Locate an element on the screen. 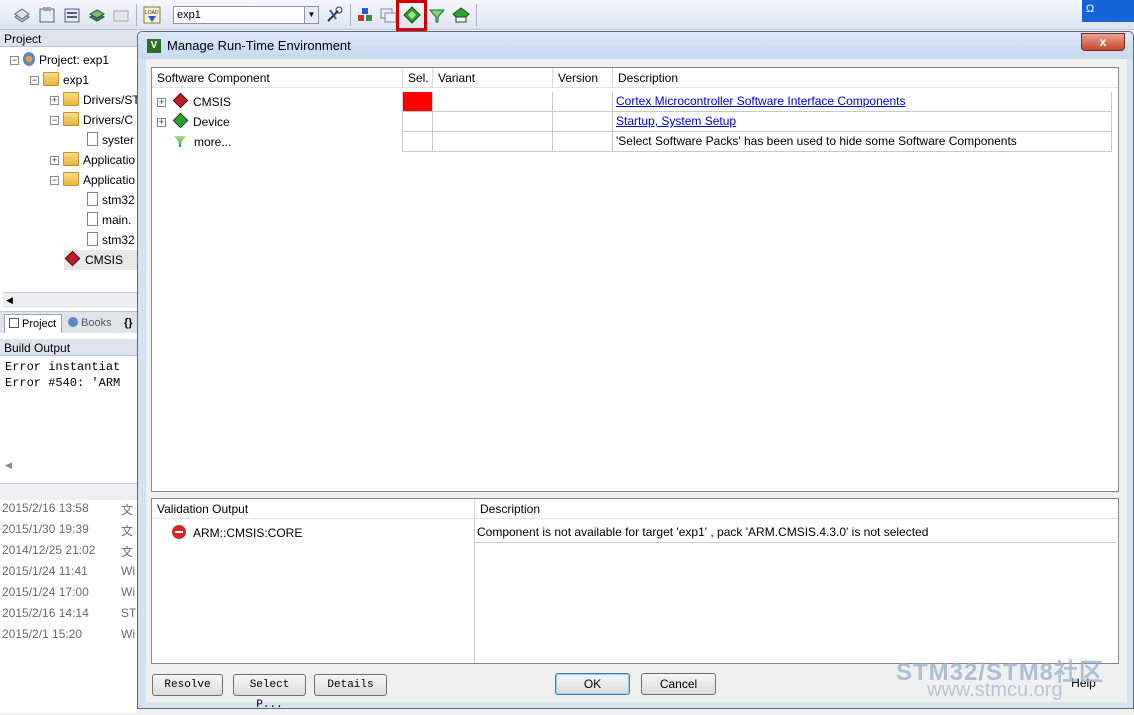  list-item: 2015/1/24 17:00 Wi is located at coordinates (68, 595).